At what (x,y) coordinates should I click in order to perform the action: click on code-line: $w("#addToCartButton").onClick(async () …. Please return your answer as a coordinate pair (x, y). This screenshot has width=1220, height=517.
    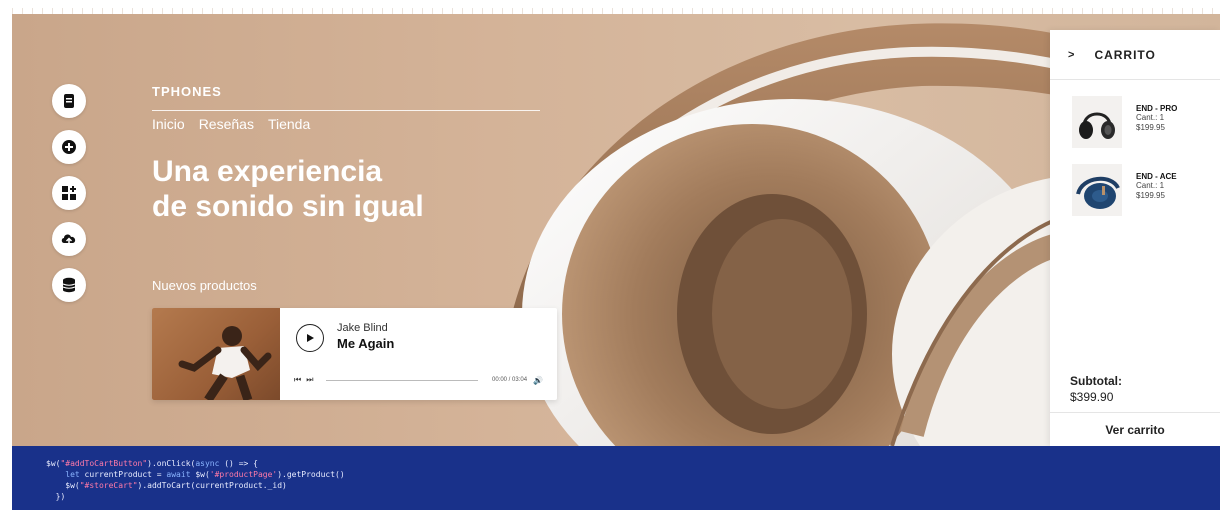
    Looking at the image, I should click on (152, 463).